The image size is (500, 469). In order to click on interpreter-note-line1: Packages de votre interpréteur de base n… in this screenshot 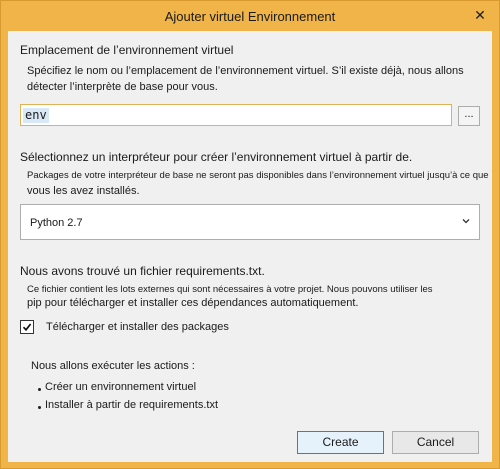, I will do `click(258, 175)`.